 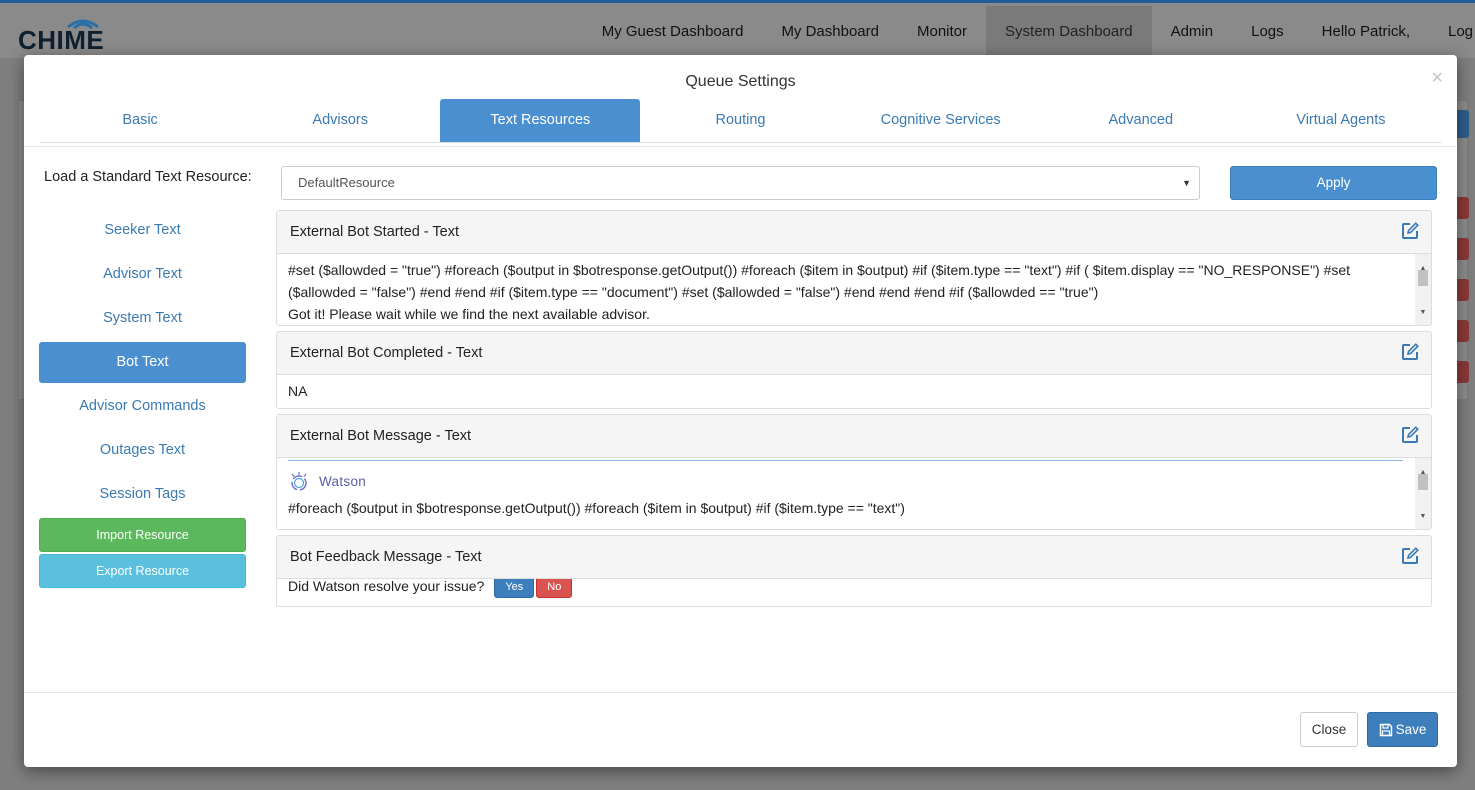 I want to click on sidebar-item-seeker-text: Seeker Text, so click(x=142, y=230).